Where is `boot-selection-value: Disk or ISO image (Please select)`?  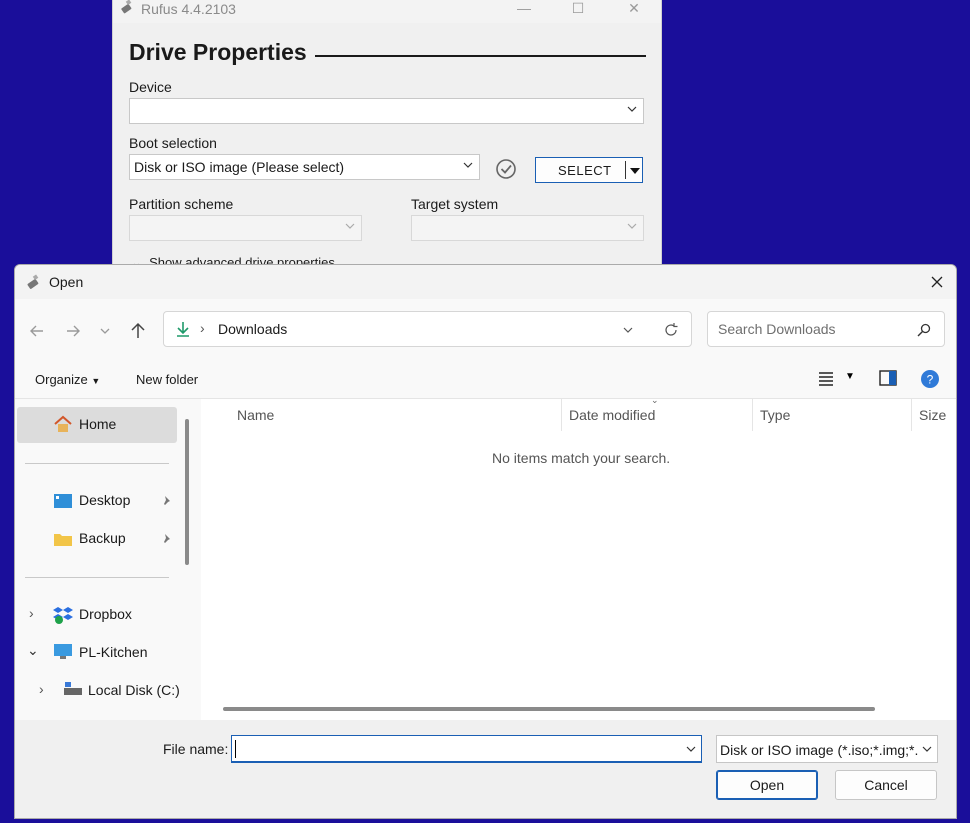 boot-selection-value: Disk or ISO image (Please select) is located at coordinates (239, 167).